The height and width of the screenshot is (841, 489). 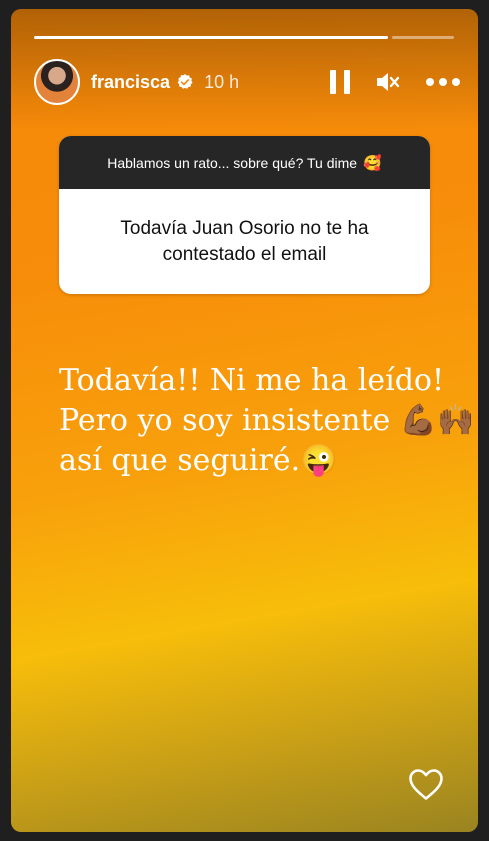 I want to click on story-progress-bar, so click(x=244, y=37).